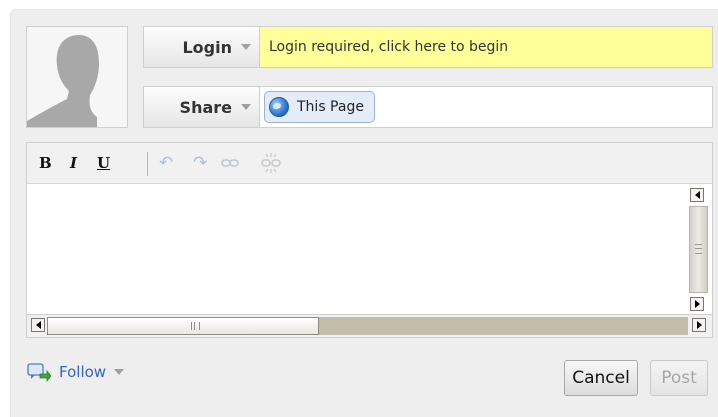 The width and height of the screenshot is (718, 417). What do you see at coordinates (271, 163) in the screenshot?
I see `unlink-icon` at bounding box center [271, 163].